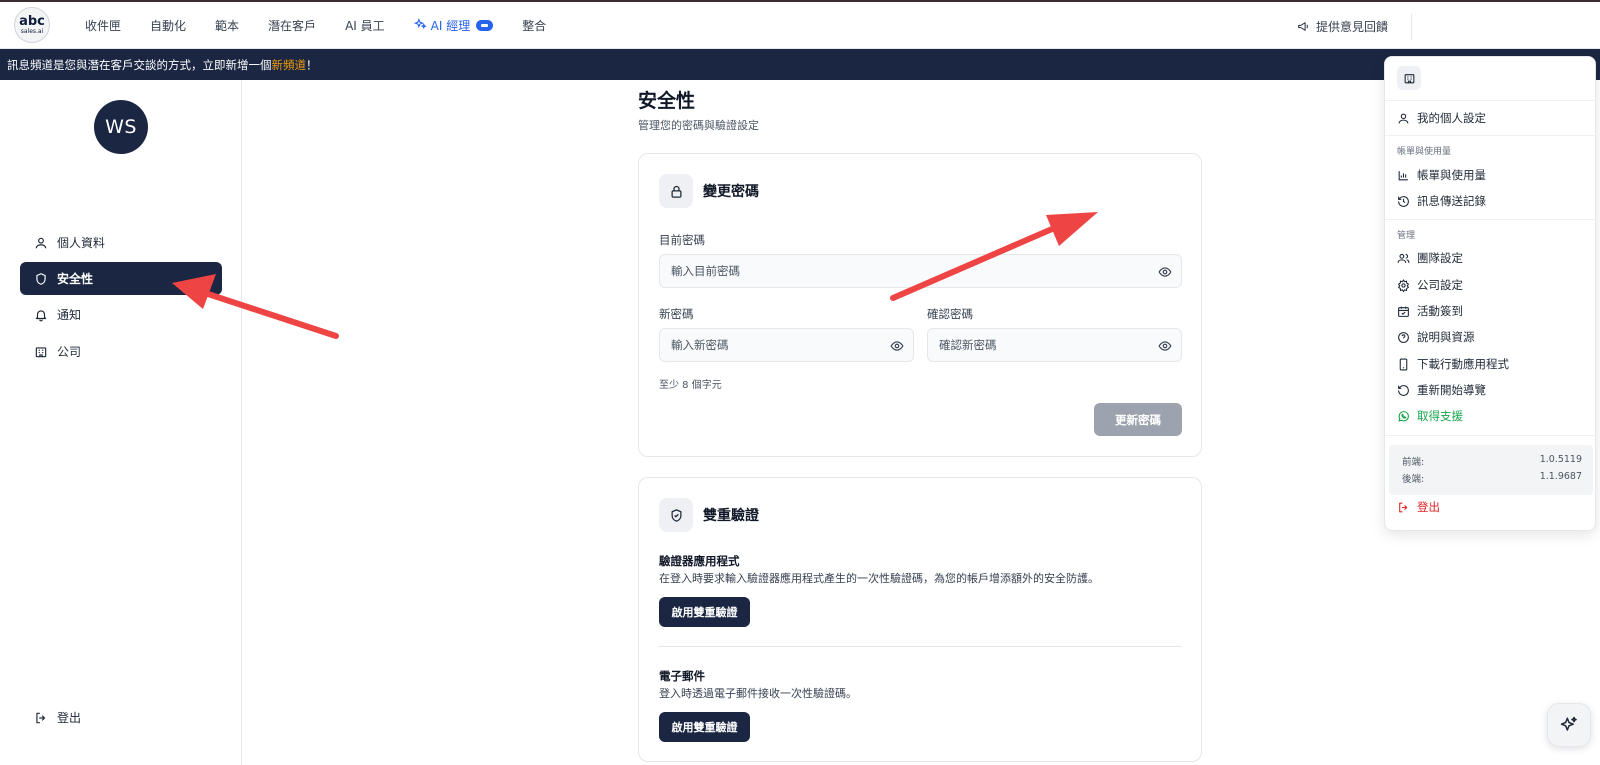 The image size is (1600, 765). I want to click on sparkle-icon, so click(420, 25).